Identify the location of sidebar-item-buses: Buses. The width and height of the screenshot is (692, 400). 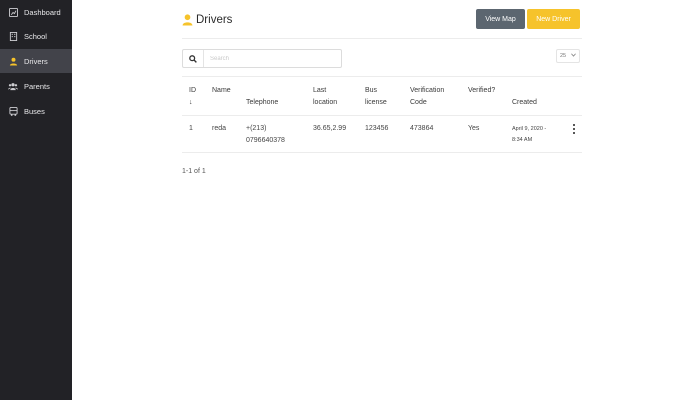
(36, 111).